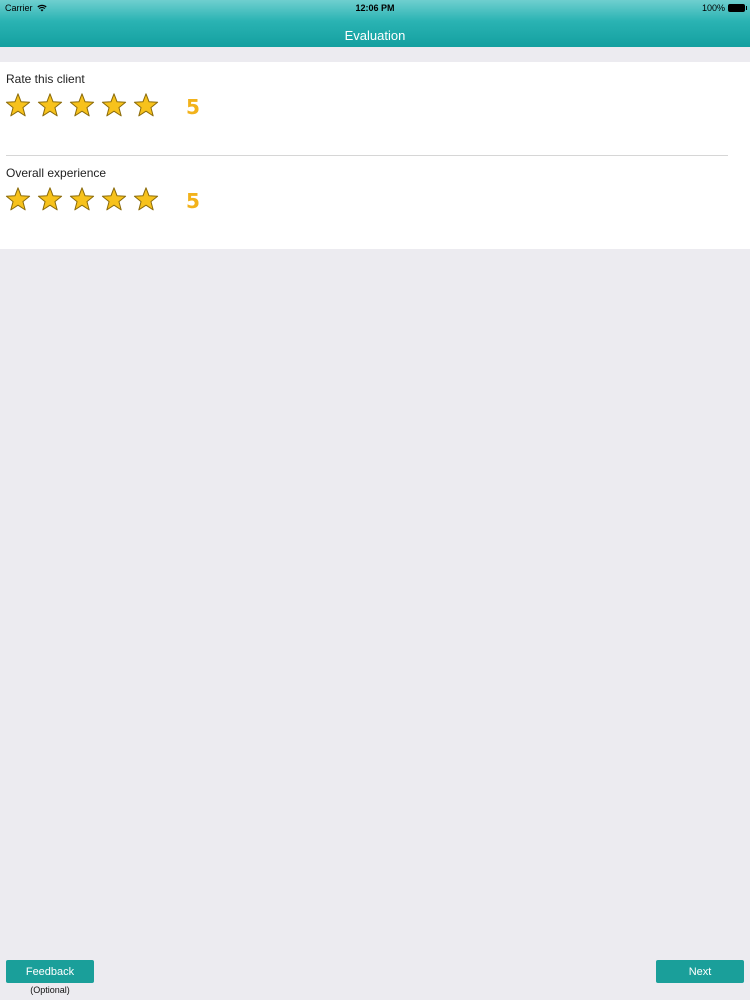  Describe the element at coordinates (56, 173) in the screenshot. I see `rating-label: Overall experience` at that location.